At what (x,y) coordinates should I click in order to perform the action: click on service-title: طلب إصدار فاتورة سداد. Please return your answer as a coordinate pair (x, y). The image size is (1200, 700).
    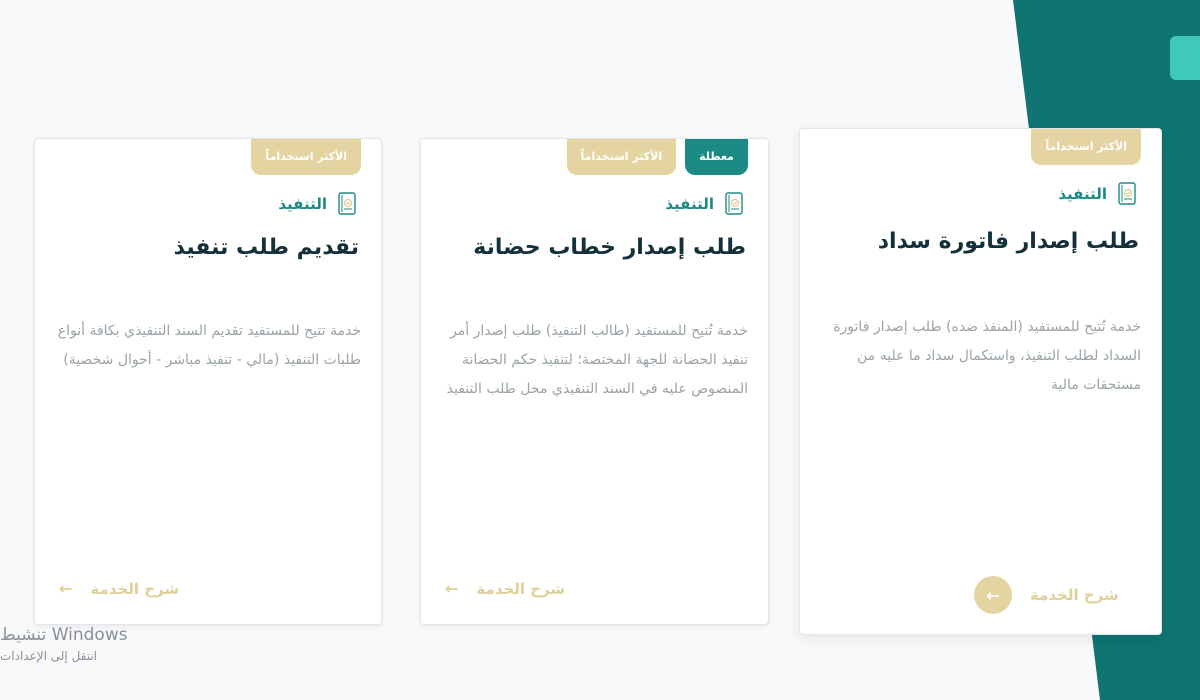
    Looking at the image, I should click on (1008, 241).